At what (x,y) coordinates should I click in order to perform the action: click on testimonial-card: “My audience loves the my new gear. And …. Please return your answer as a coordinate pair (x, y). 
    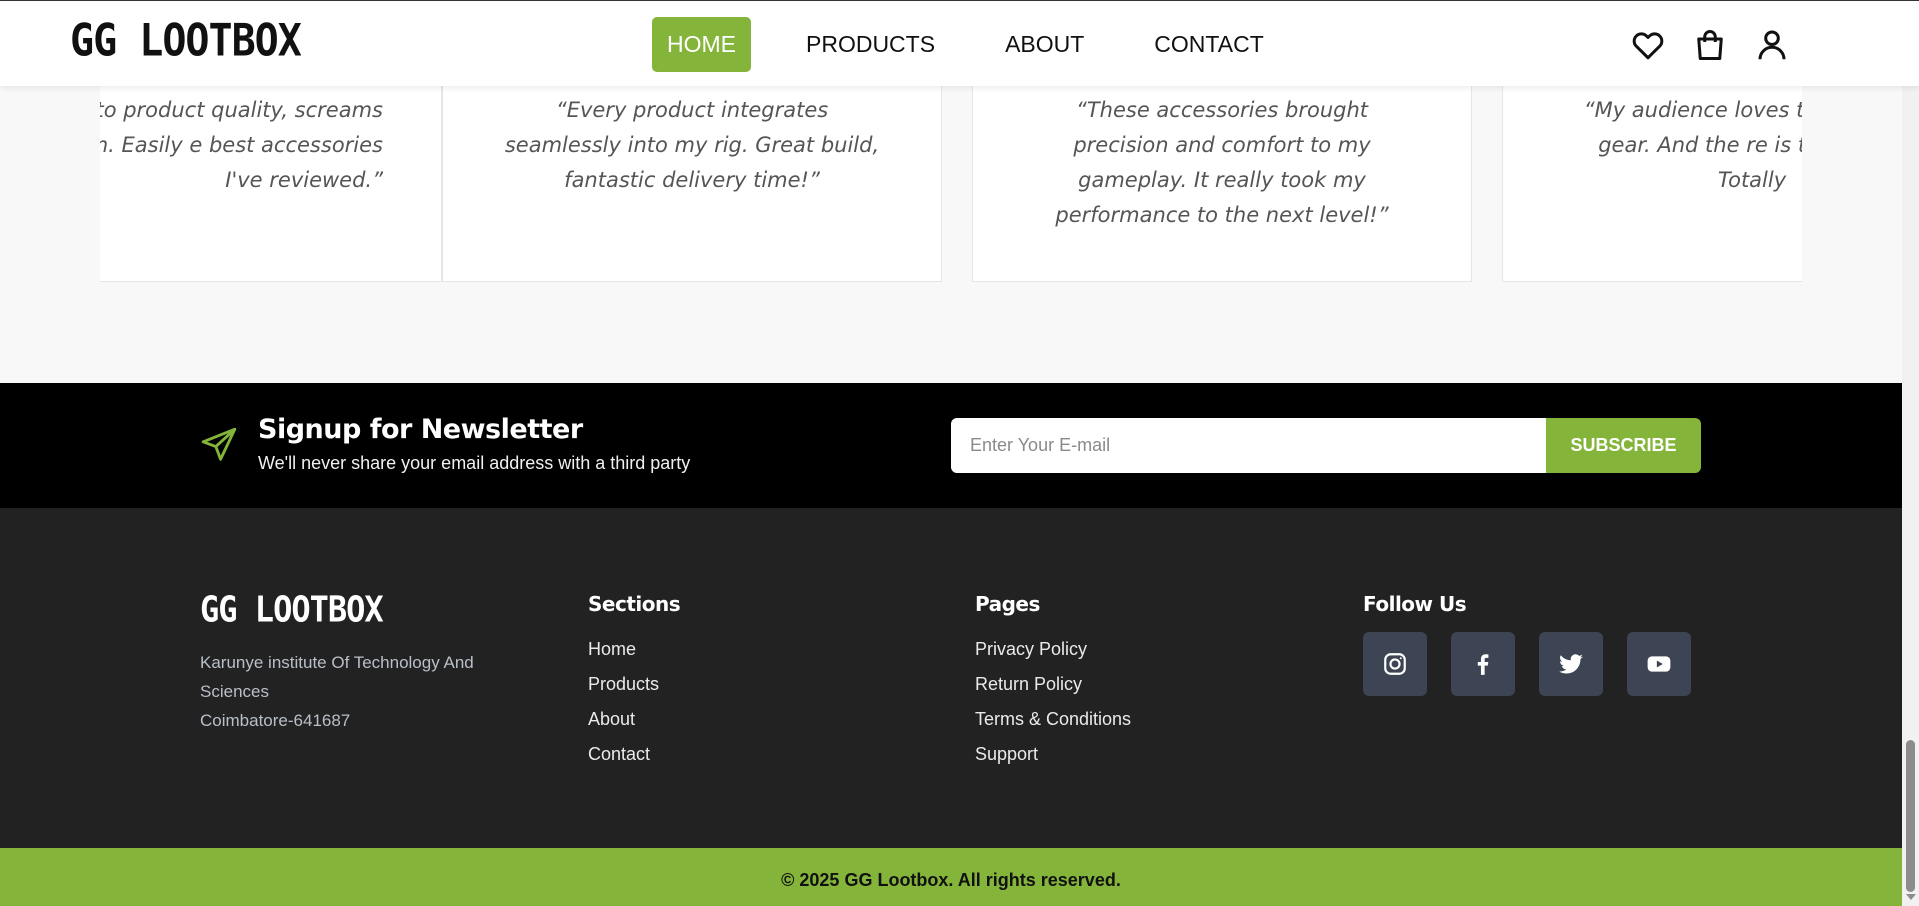
    Looking at the image, I should click on (1652, 184).